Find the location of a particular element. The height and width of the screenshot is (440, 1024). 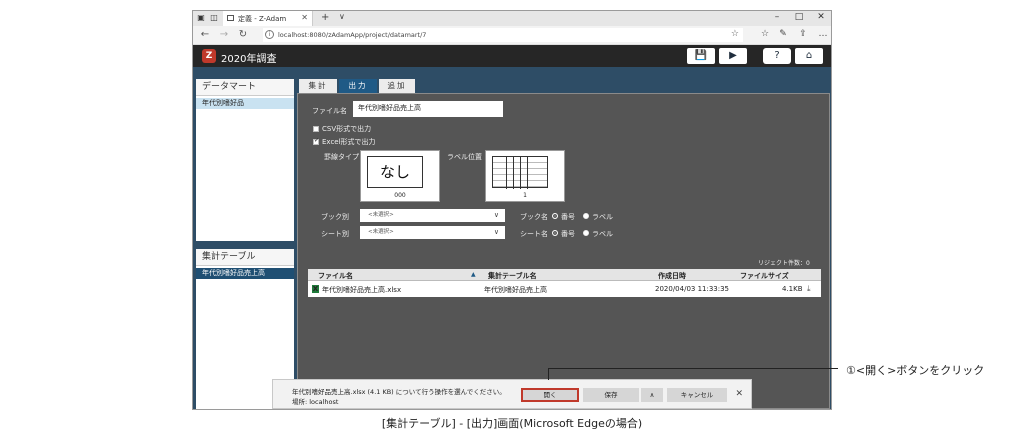

table-header: 集計テーブル is located at coordinates (245, 257).